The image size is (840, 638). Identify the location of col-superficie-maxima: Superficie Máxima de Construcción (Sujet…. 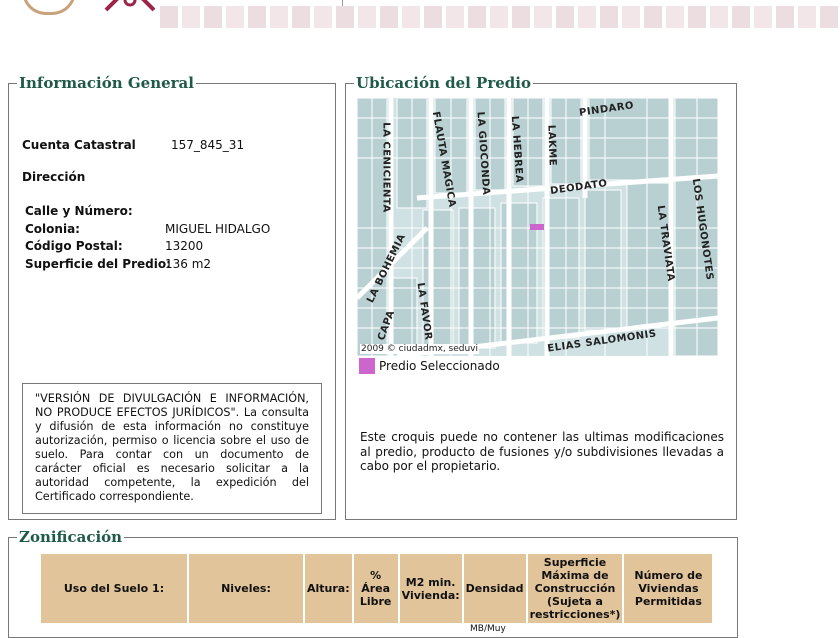
(575, 588).